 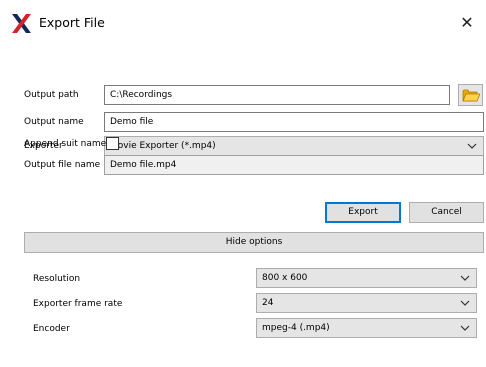 I want to click on resolution-value: 800 x 600, so click(x=285, y=278).